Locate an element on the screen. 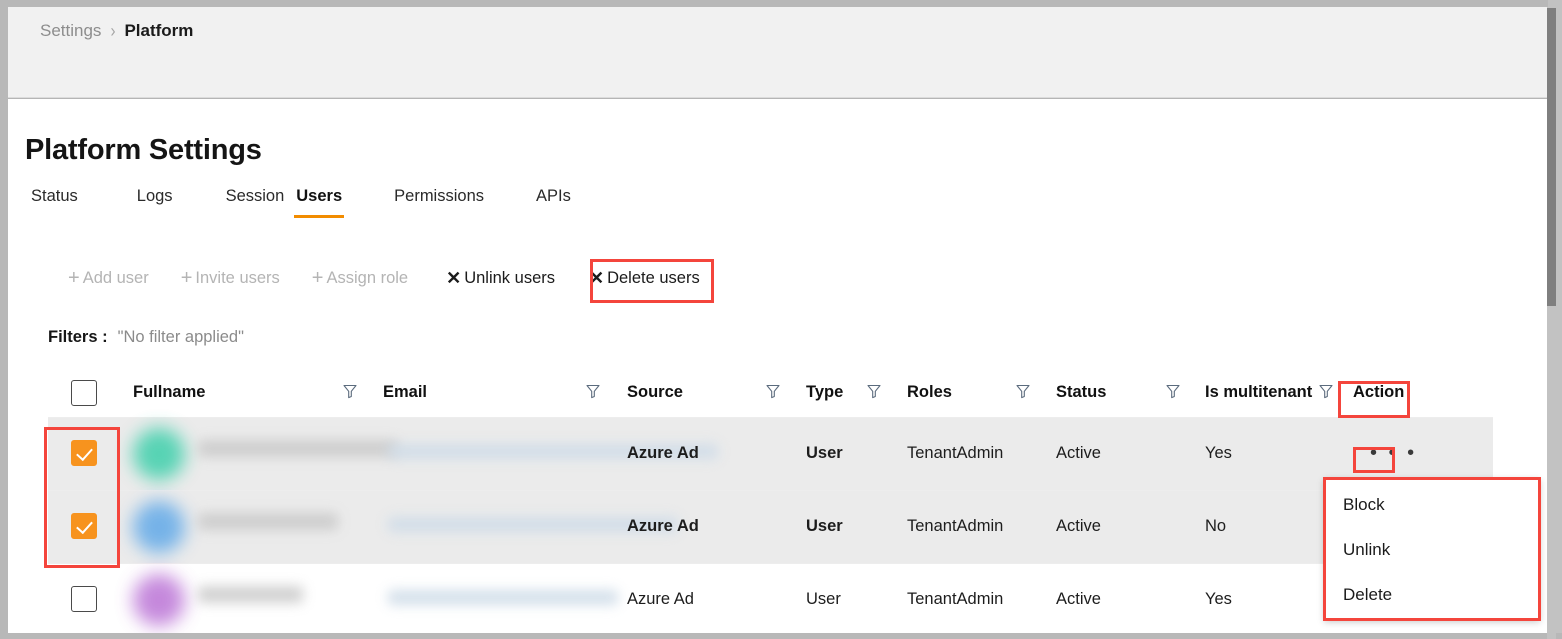 Image resolution: width=1562 pixels, height=639 pixels. cell-is-multitenant: No is located at coordinates (1216, 526).